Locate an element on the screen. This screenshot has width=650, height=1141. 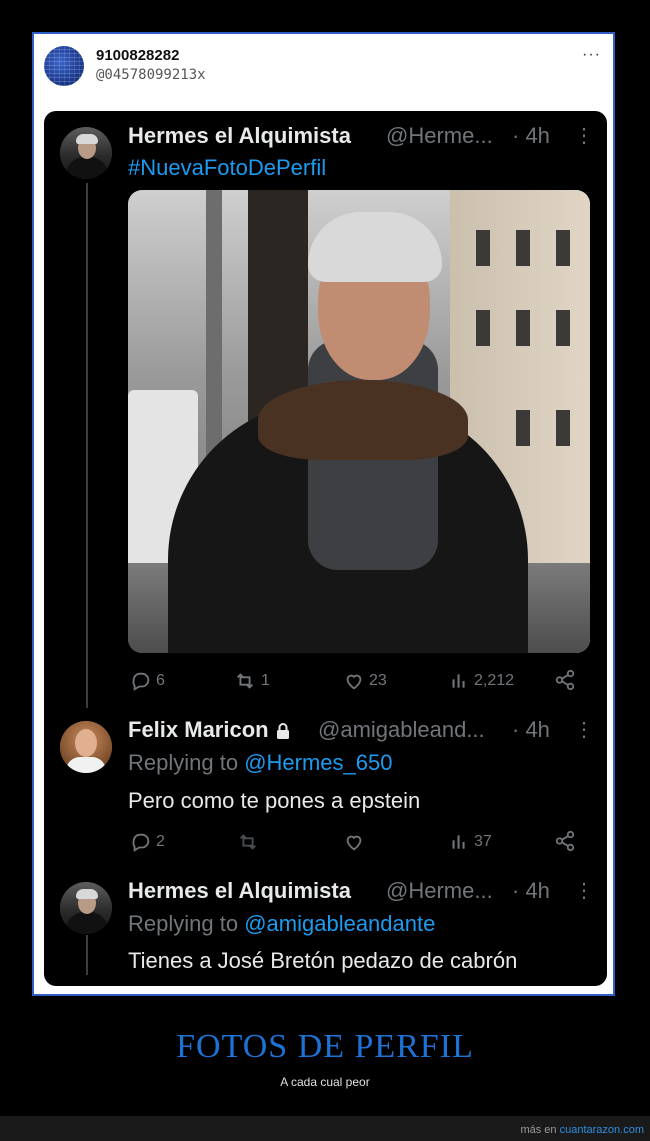
like-button: 23 is located at coordinates (365, 681).